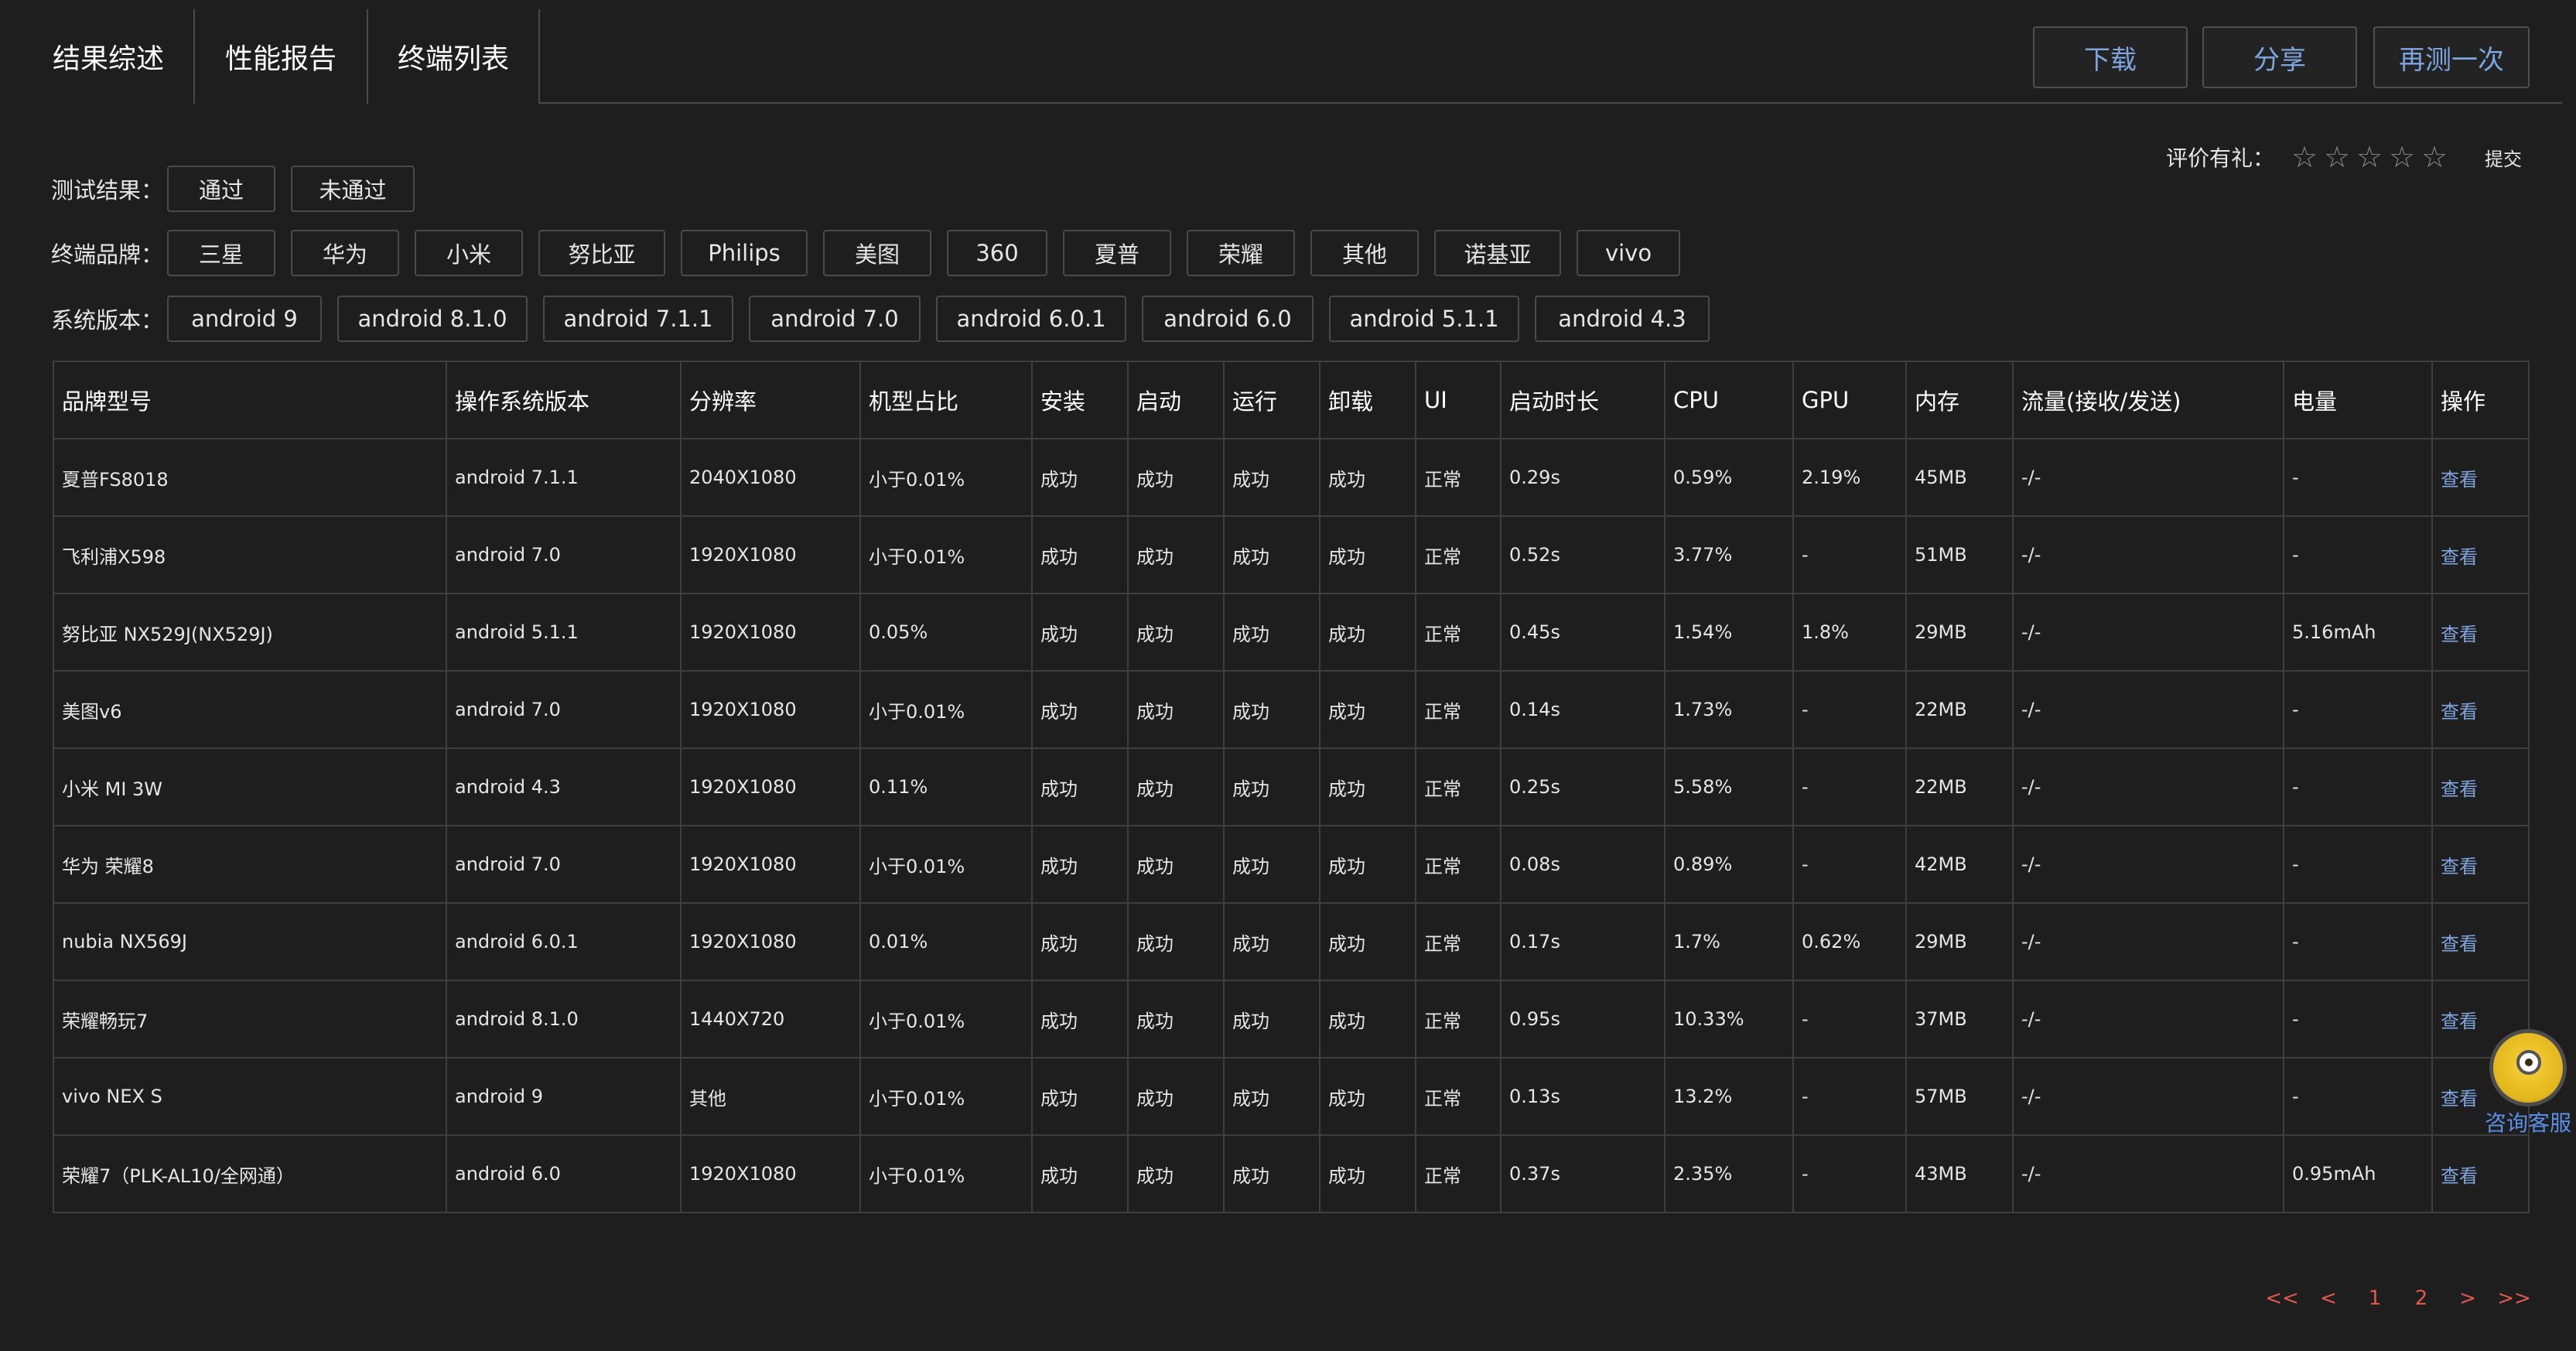 Image resolution: width=2576 pixels, height=1351 pixels. What do you see at coordinates (2328, 1298) in the screenshot?
I see `page-prev-button: <` at bounding box center [2328, 1298].